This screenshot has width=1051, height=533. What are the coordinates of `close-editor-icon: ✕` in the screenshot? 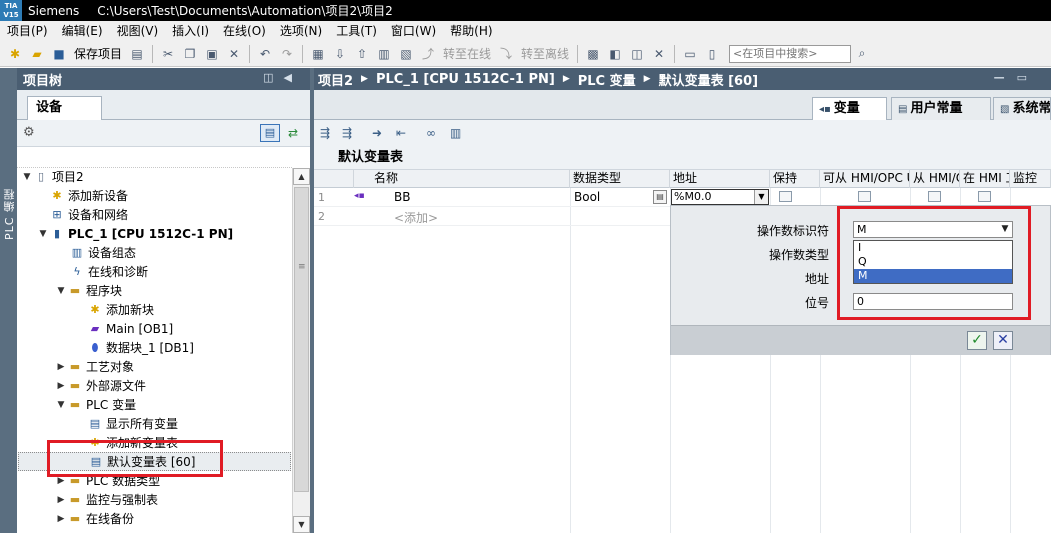 It's located at (659, 54).